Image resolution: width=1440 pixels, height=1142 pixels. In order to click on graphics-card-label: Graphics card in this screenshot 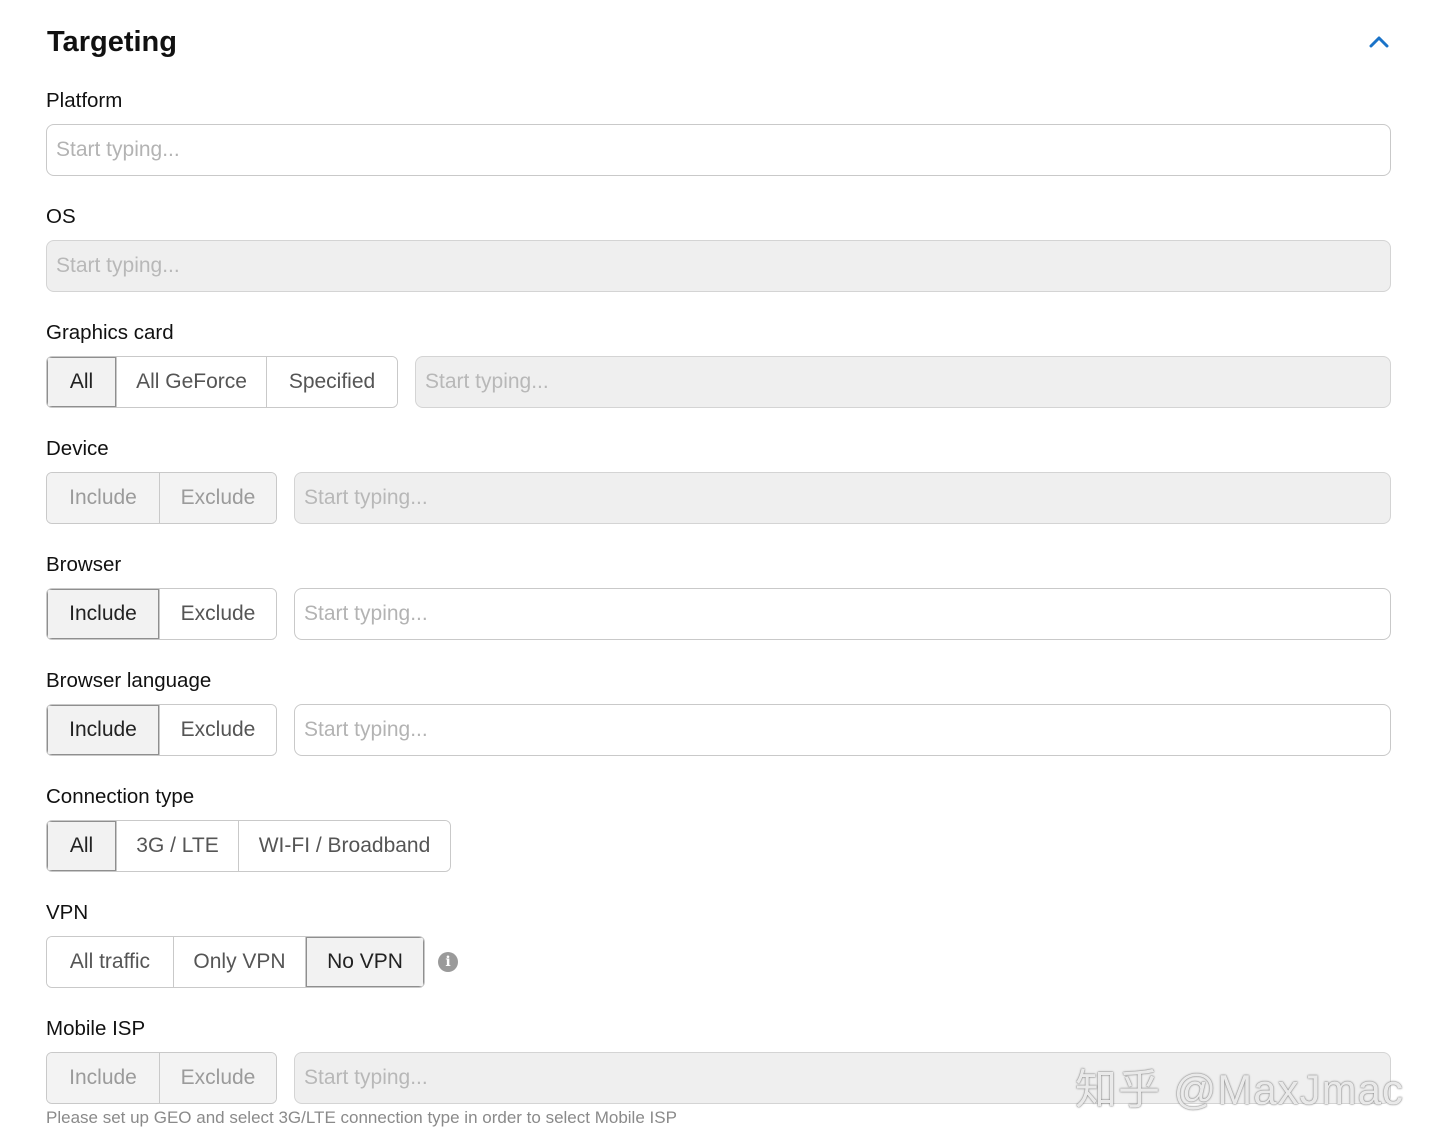, I will do `click(110, 332)`.